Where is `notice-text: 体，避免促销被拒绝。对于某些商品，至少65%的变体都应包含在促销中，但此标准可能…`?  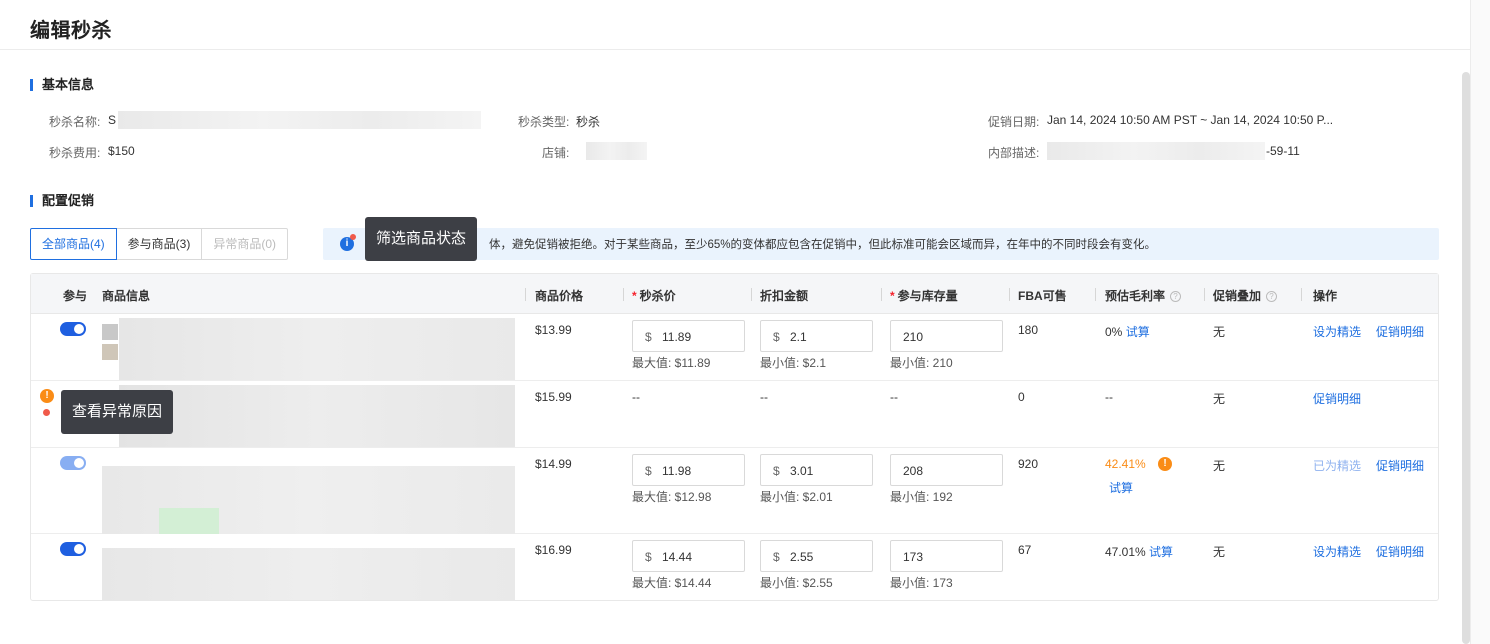 notice-text: 体，避免促销被拒绝。对于某些商品，至少65%的变体都应包含在促销中，但此标准可能… is located at coordinates (823, 245).